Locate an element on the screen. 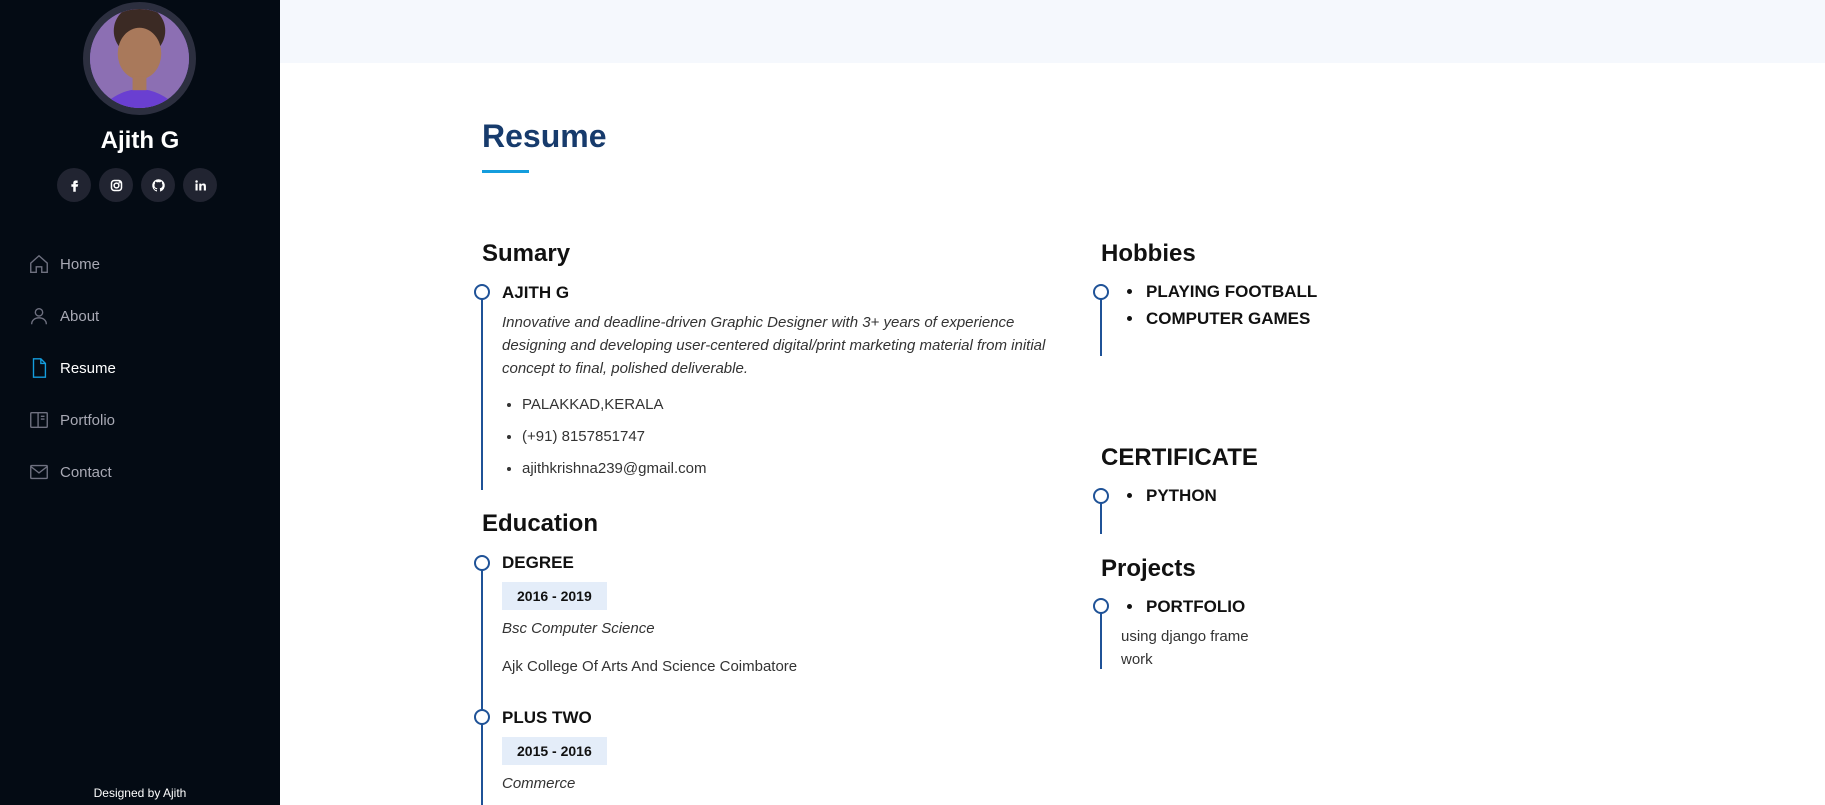  book-icon is located at coordinates (39, 420).